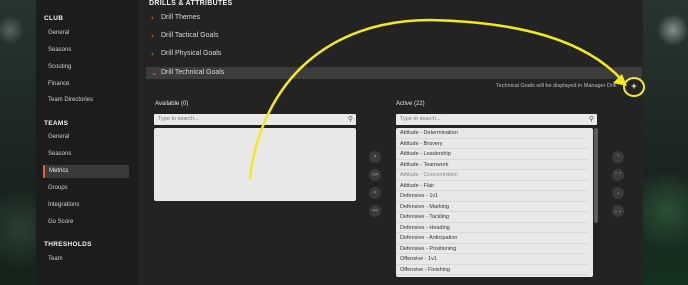 The width and height of the screenshot is (688, 285). What do you see at coordinates (375, 193) in the screenshot?
I see `move-left-button: <` at bounding box center [375, 193].